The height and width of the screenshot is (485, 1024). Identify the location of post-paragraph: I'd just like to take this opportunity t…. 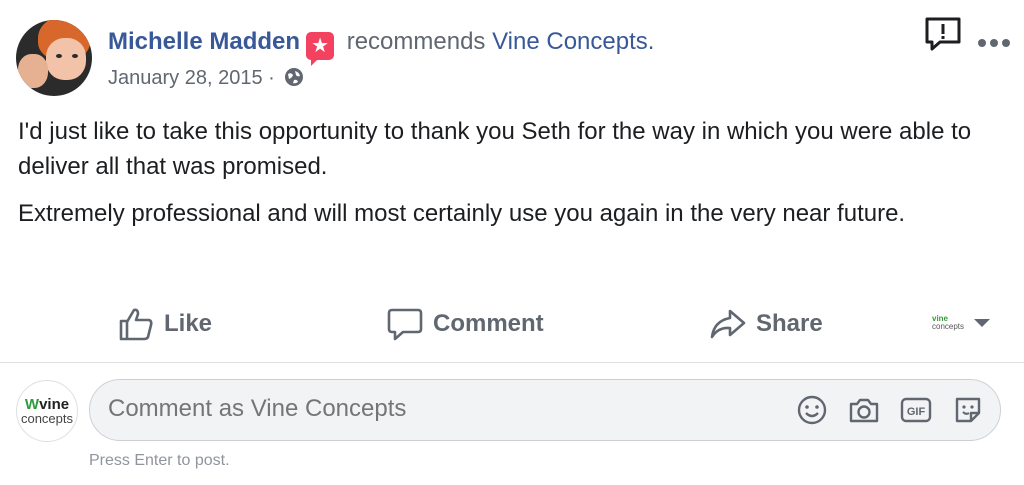
(495, 149).